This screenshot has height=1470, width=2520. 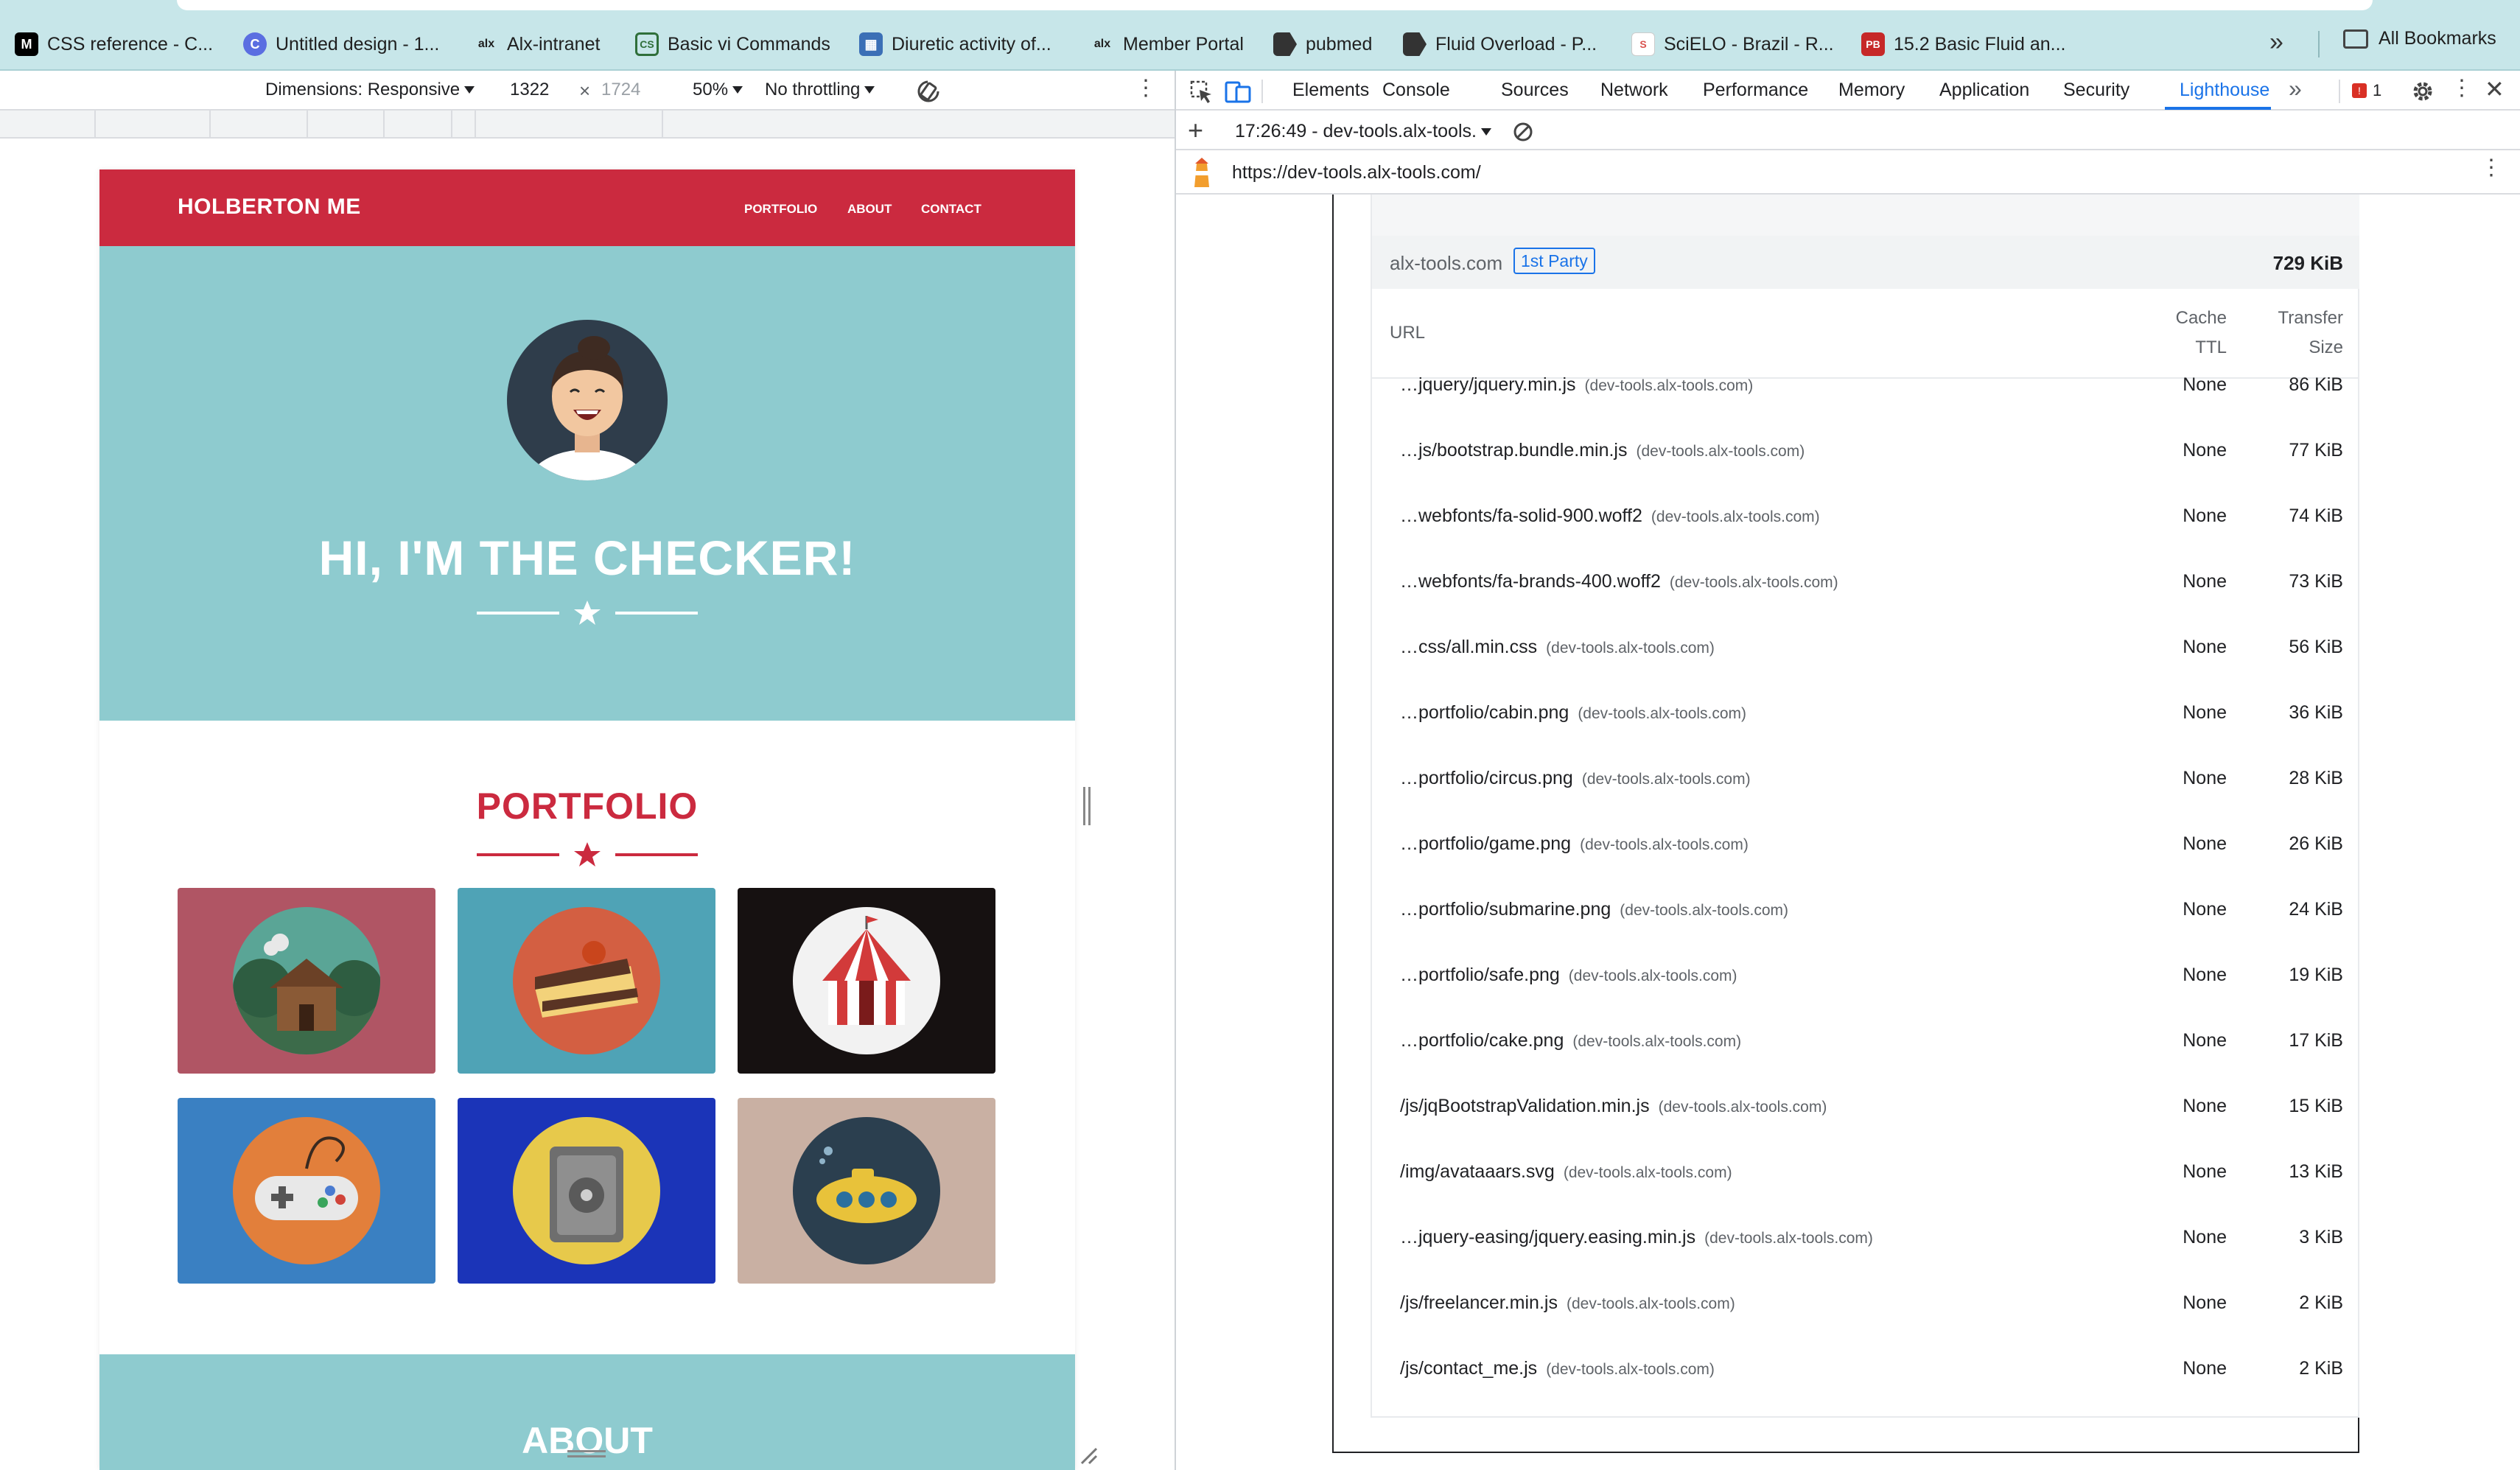 I want to click on report-url: https://dev-tools.alx-tools.com/, so click(x=1356, y=172).